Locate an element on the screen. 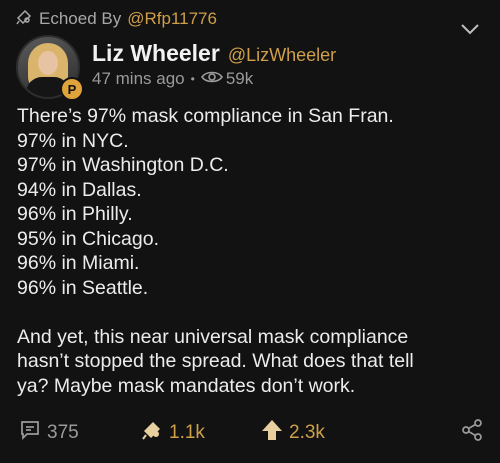 This screenshot has height=463, width=500. comment-icon is located at coordinates (30, 433).